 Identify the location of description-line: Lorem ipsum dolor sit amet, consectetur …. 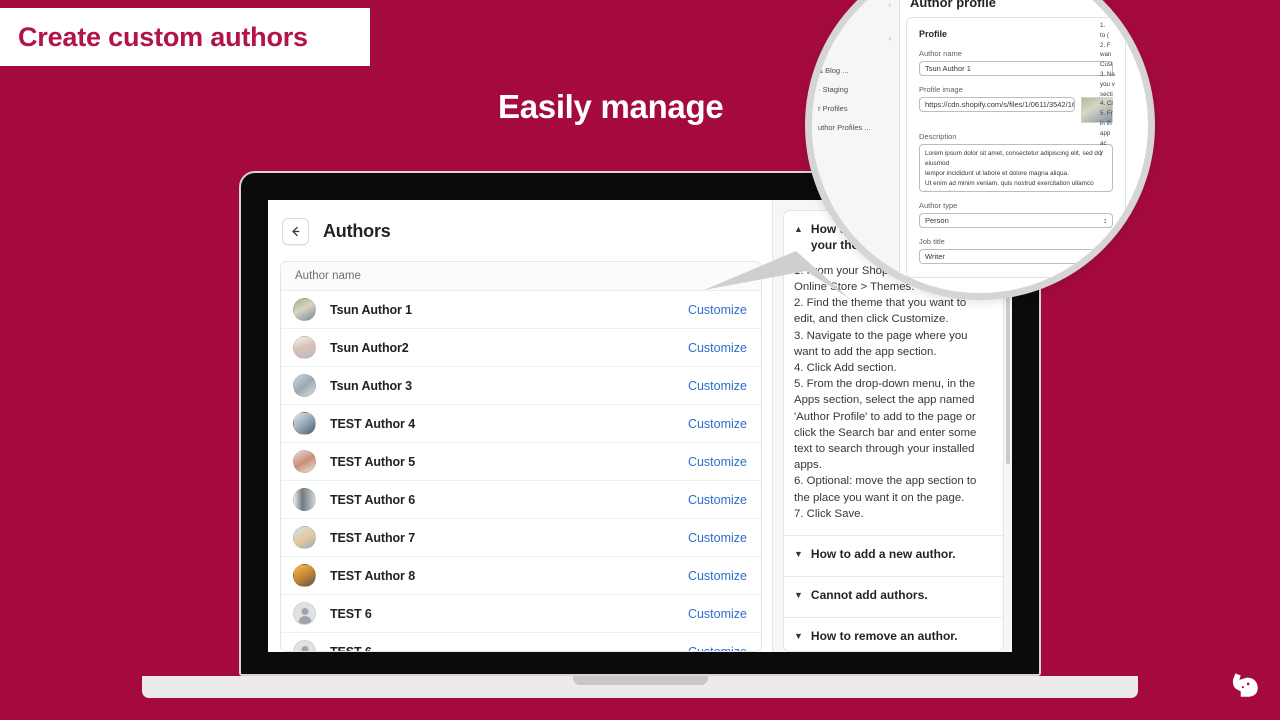
(1013, 158).